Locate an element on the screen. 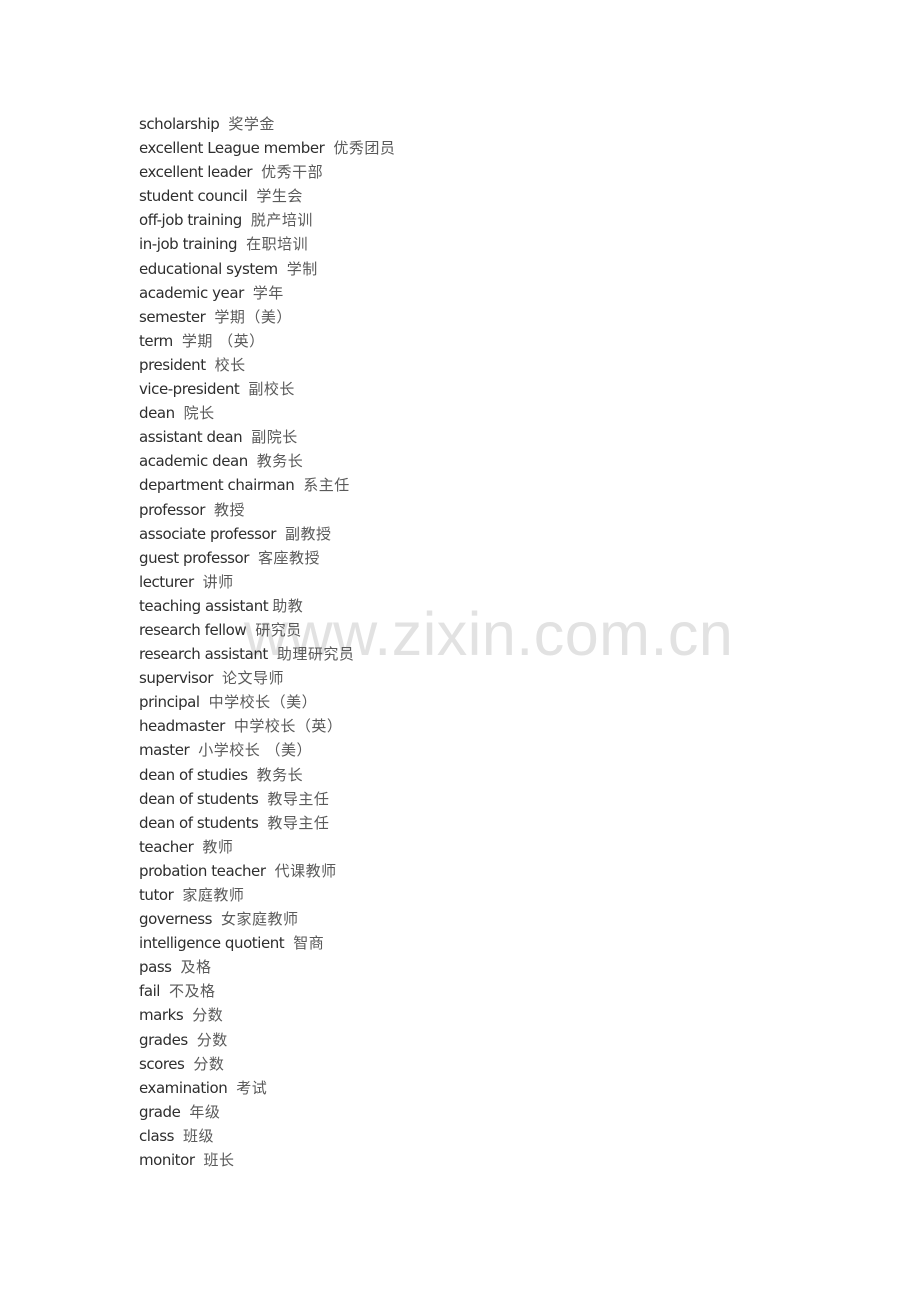  vocabulary-entry: lecturer 讲师 is located at coordinates (267, 583).